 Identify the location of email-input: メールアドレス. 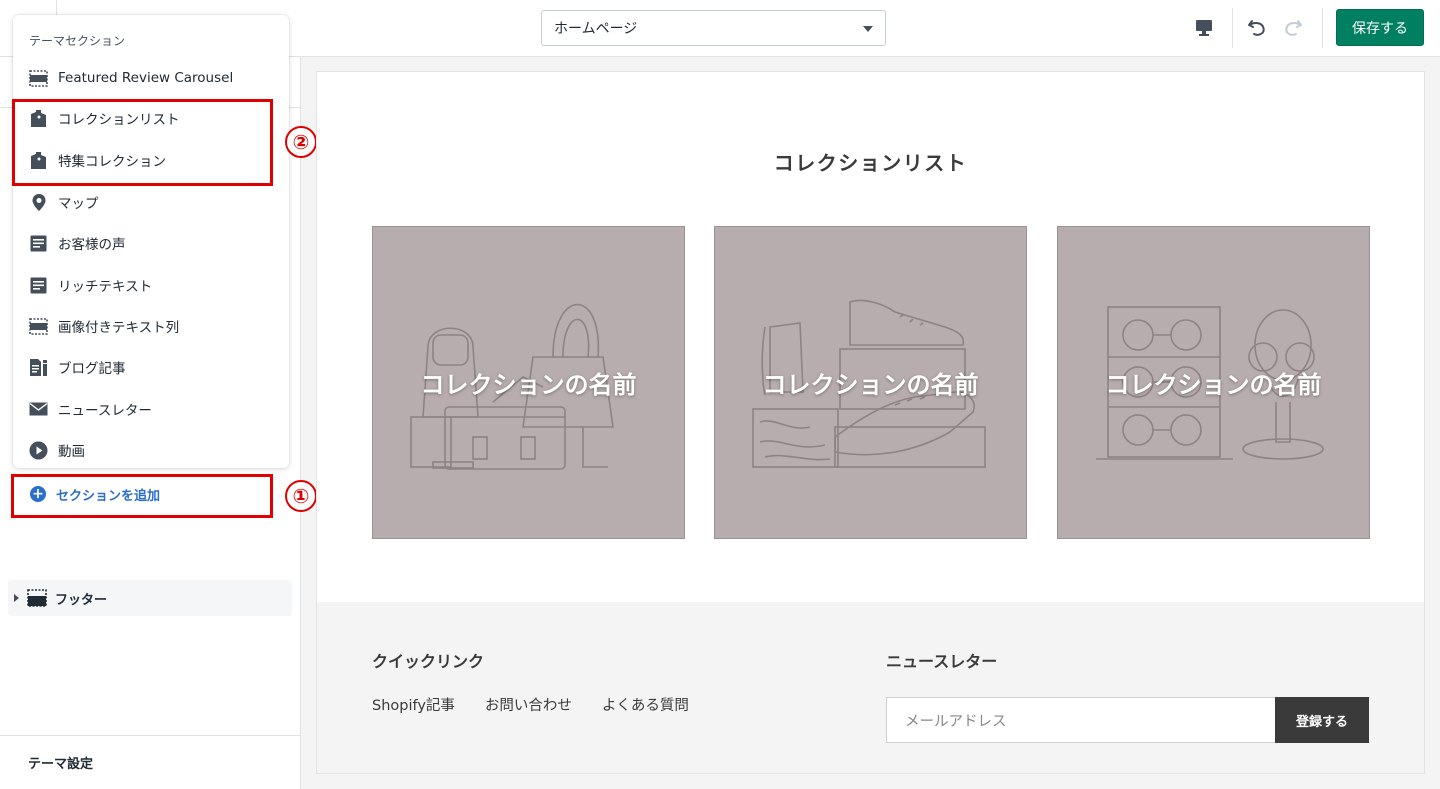
(1081, 720).